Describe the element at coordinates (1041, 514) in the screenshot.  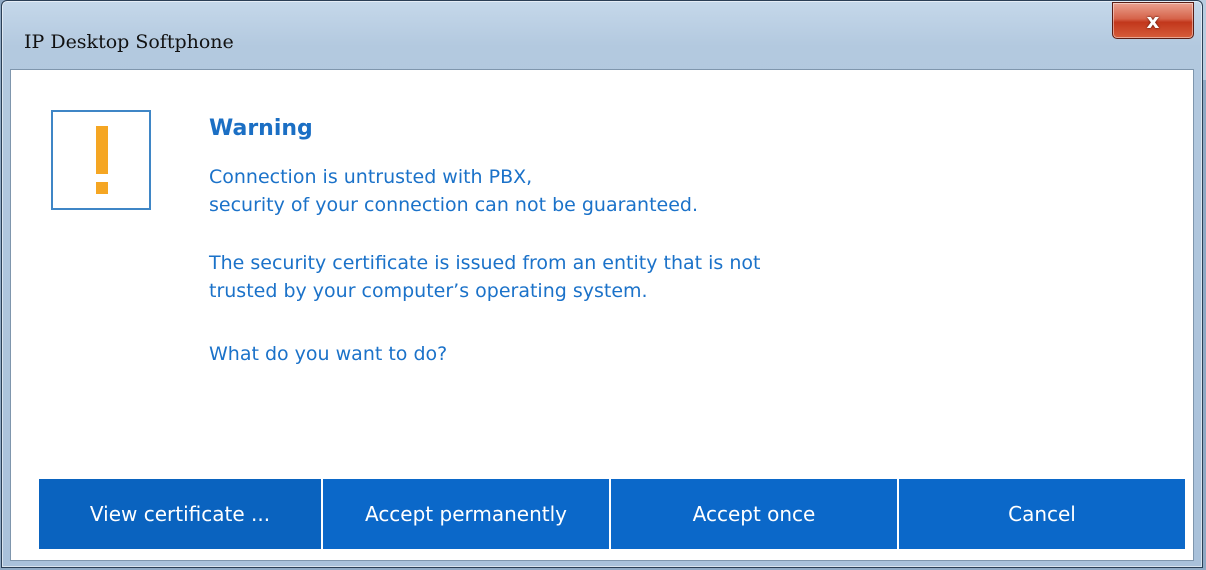
I see `cancel-button: Cancel` at that location.